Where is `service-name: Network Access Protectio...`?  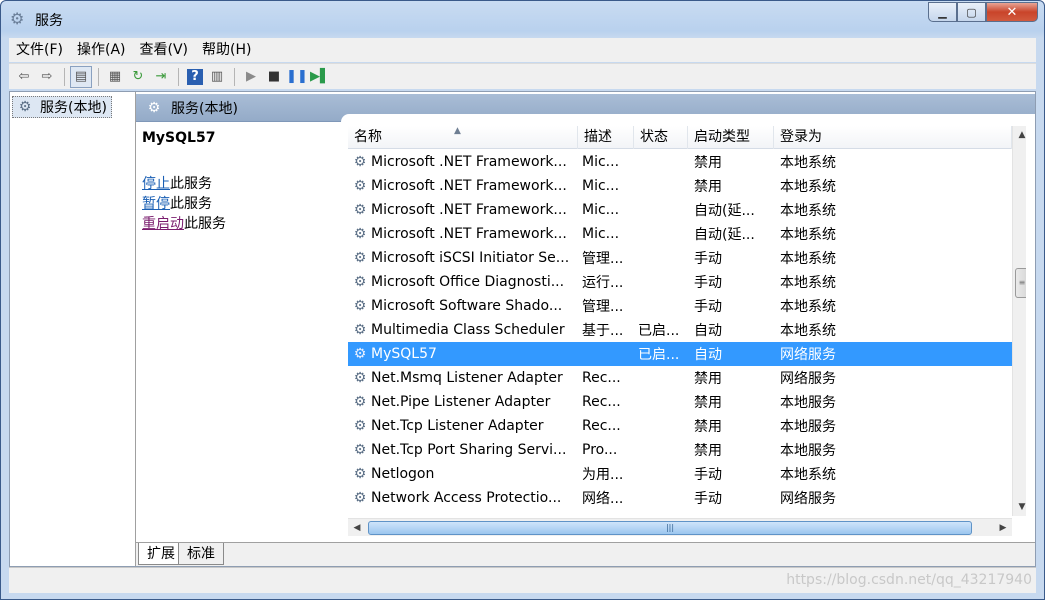 service-name: Network Access Protectio... is located at coordinates (466, 498).